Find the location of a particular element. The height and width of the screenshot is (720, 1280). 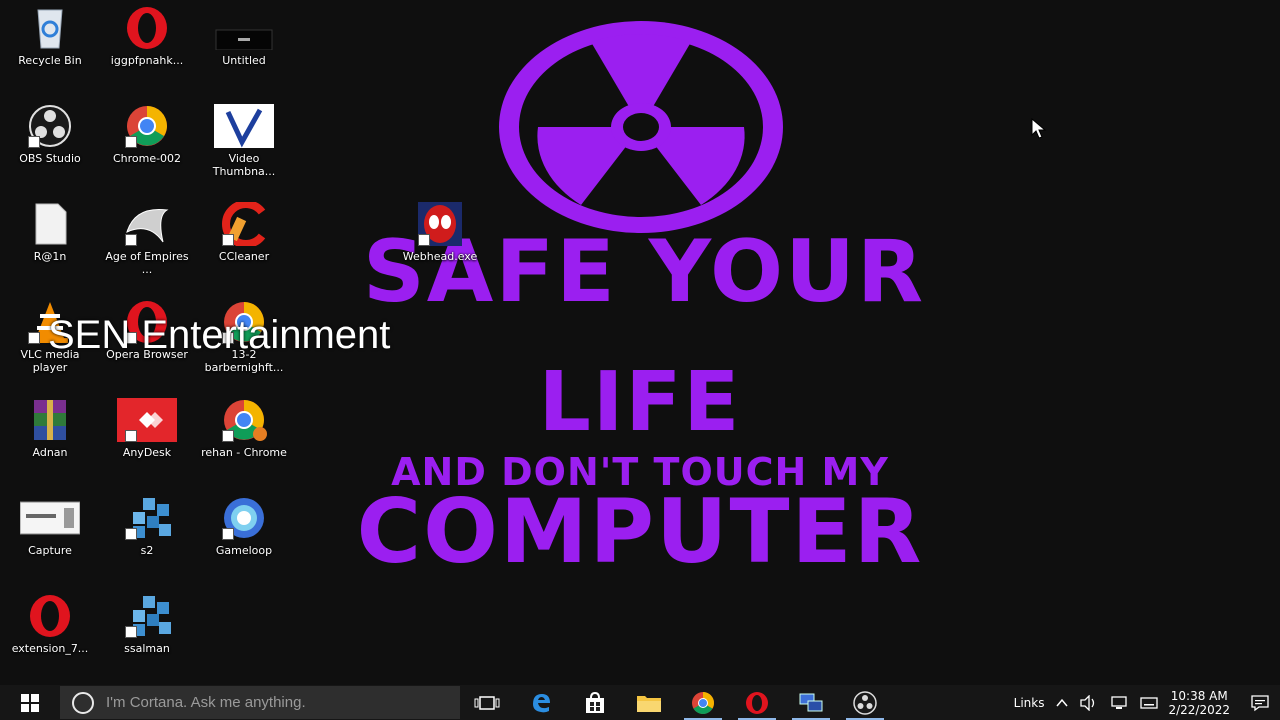

desktop-icon-label: Chrome-002 is located at coordinates (147, 158).